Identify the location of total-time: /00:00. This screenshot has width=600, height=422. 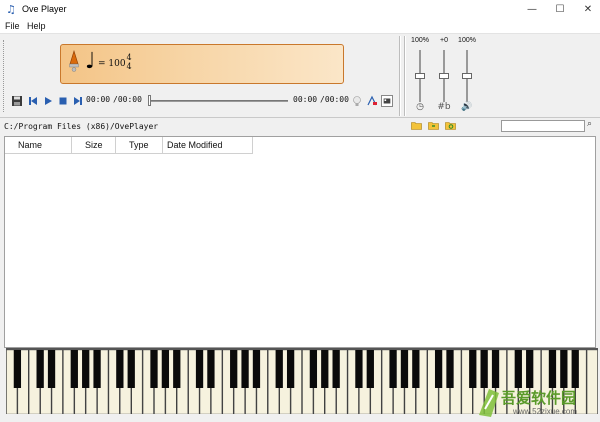
(127, 99).